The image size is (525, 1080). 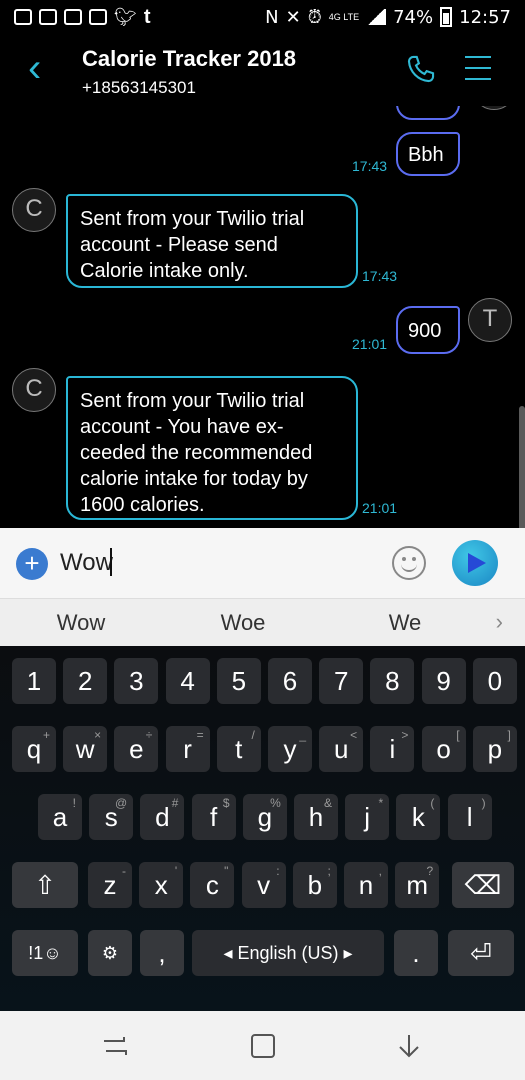 What do you see at coordinates (443, 749) in the screenshot?
I see `key-o: o[` at bounding box center [443, 749].